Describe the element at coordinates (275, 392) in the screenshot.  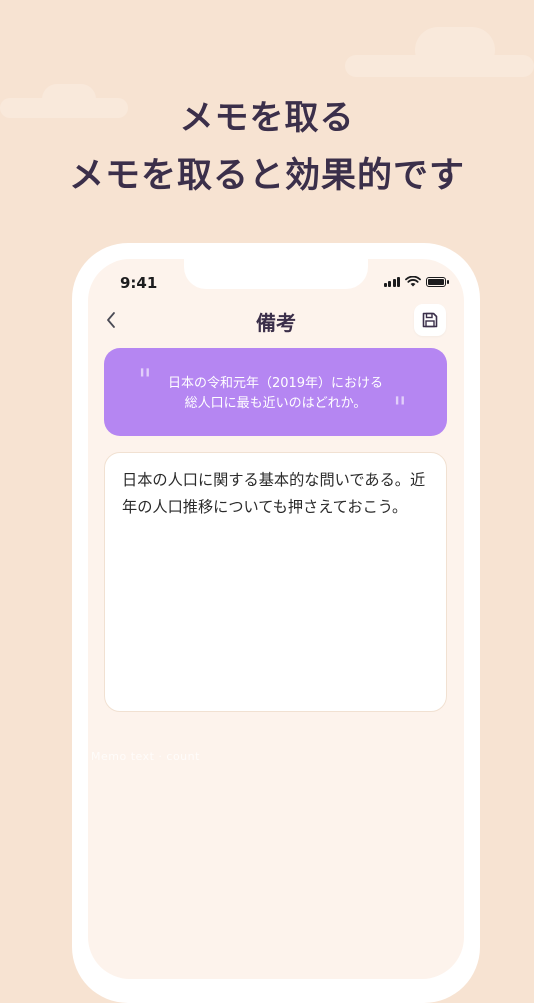
I see `question-quote-card: " 日本の令和元年（2019年）における 総人口に最も近いのはどれか。 "` at that location.